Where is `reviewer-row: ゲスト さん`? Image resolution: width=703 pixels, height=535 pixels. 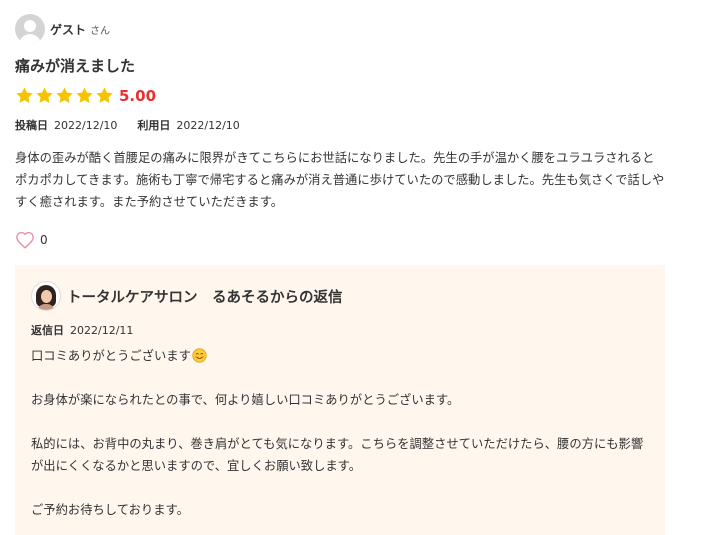 reviewer-row: ゲスト さん is located at coordinates (62, 29).